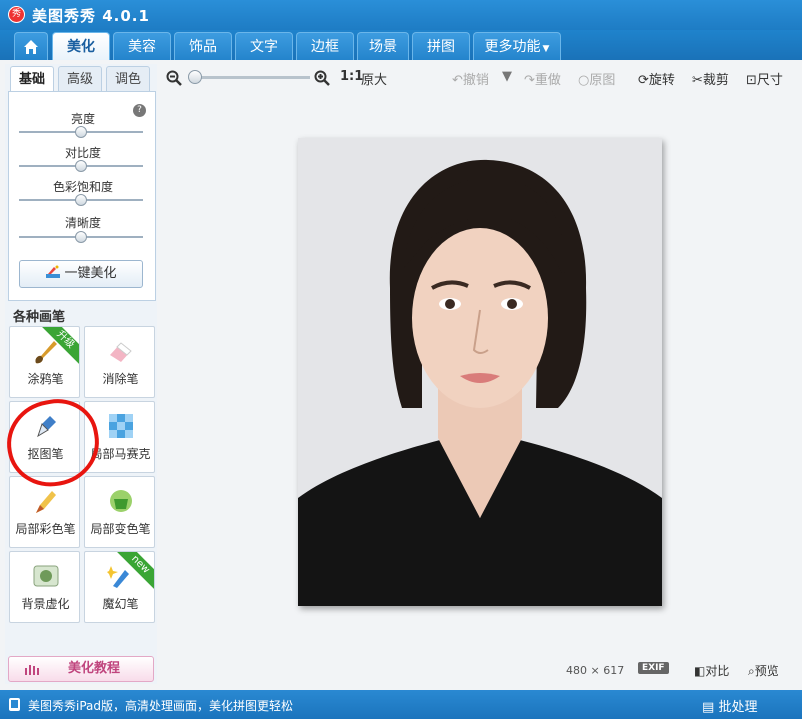 The height and width of the screenshot is (719, 802). What do you see at coordinates (697, 80) in the screenshot?
I see `scissors-icon: ✂` at bounding box center [697, 80].